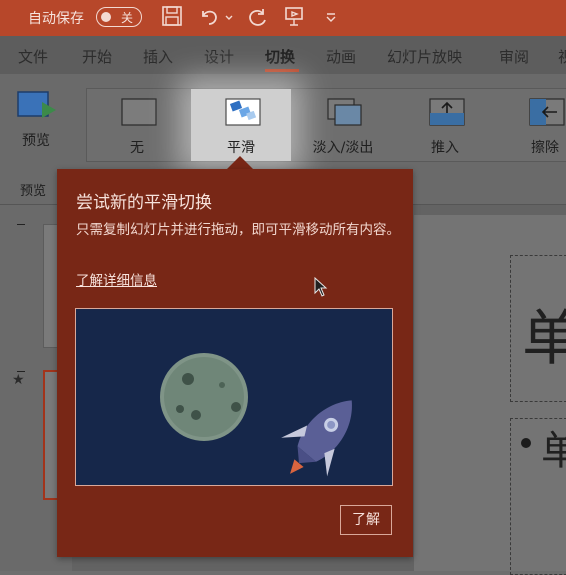 This screenshot has width=566, height=575. I want to click on transition-gallery: 无 平滑 淡入/淡出 推入 擦除, so click(326, 125).